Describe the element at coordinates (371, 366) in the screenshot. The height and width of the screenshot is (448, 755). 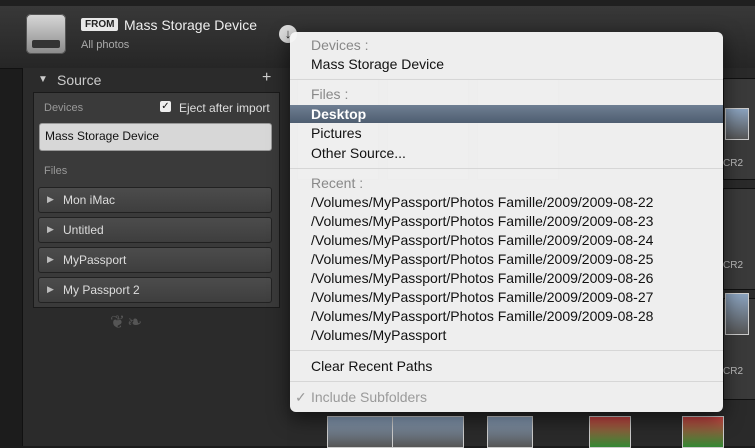
I see `menu-item-clear-recent: Clear Recent Paths` at that location.